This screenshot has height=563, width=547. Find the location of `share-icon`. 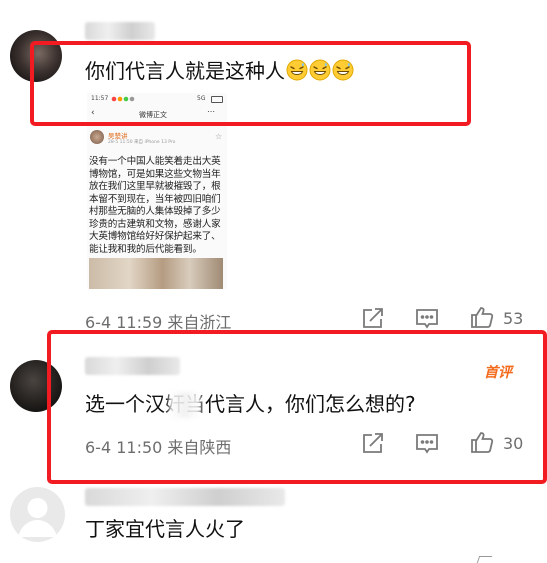

share-icon is located at coordinates (373, 318).